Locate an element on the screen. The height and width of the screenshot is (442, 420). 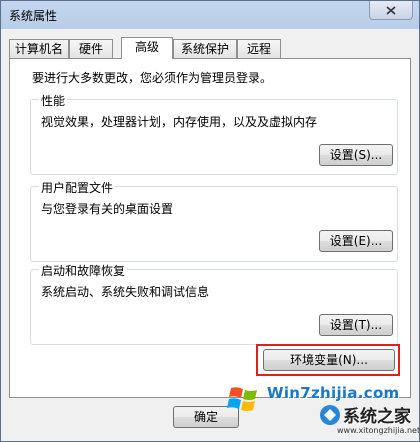
window-title: 系统属性 is located at coordinates (33, 16).